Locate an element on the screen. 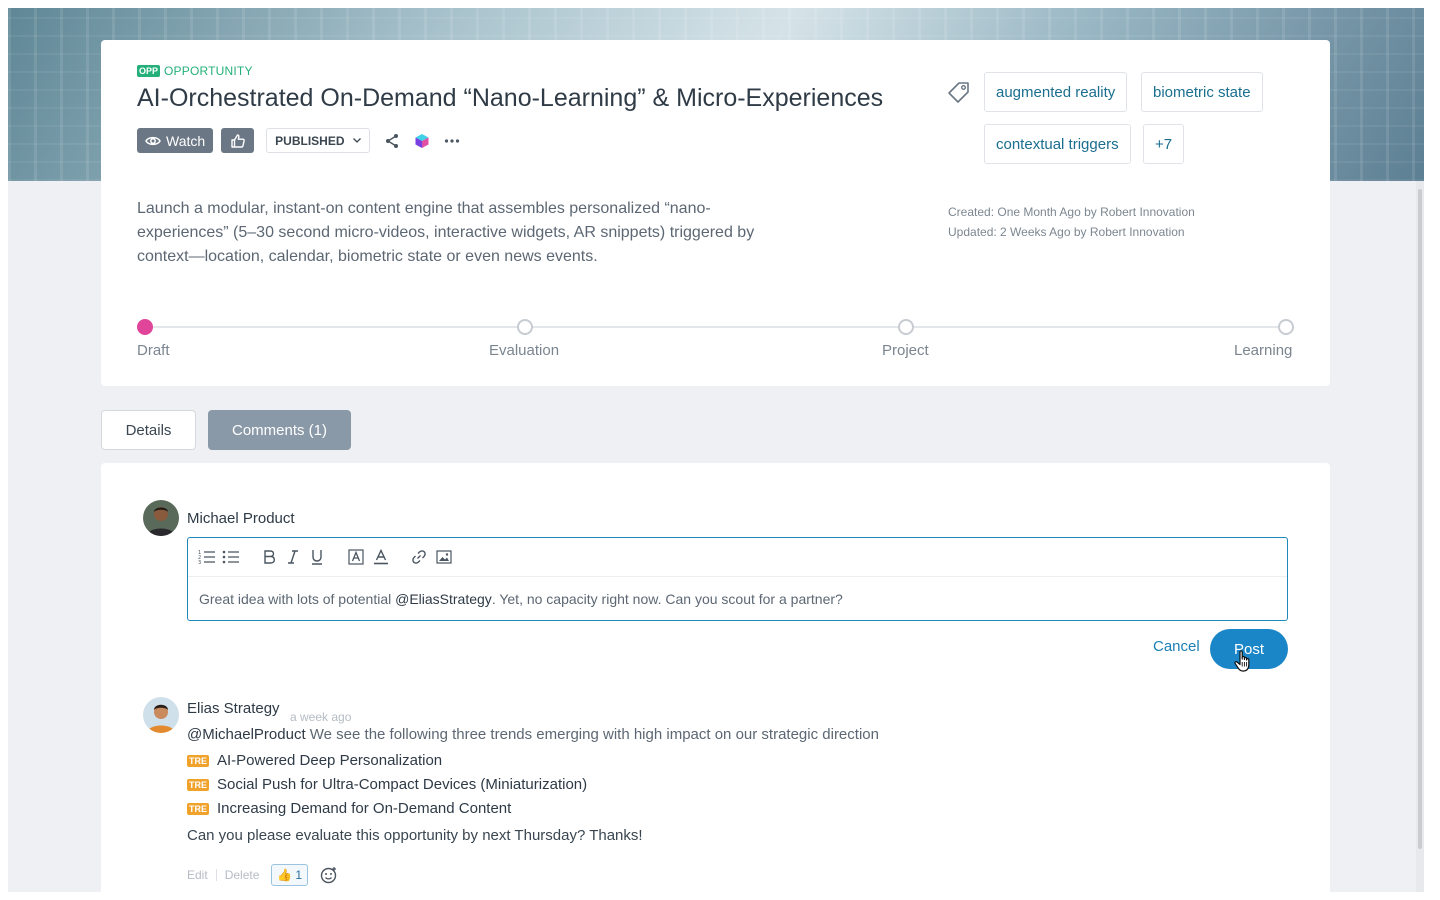 The image size is (1440, 900). toolbar-divider is located at coordinates (737, 576).